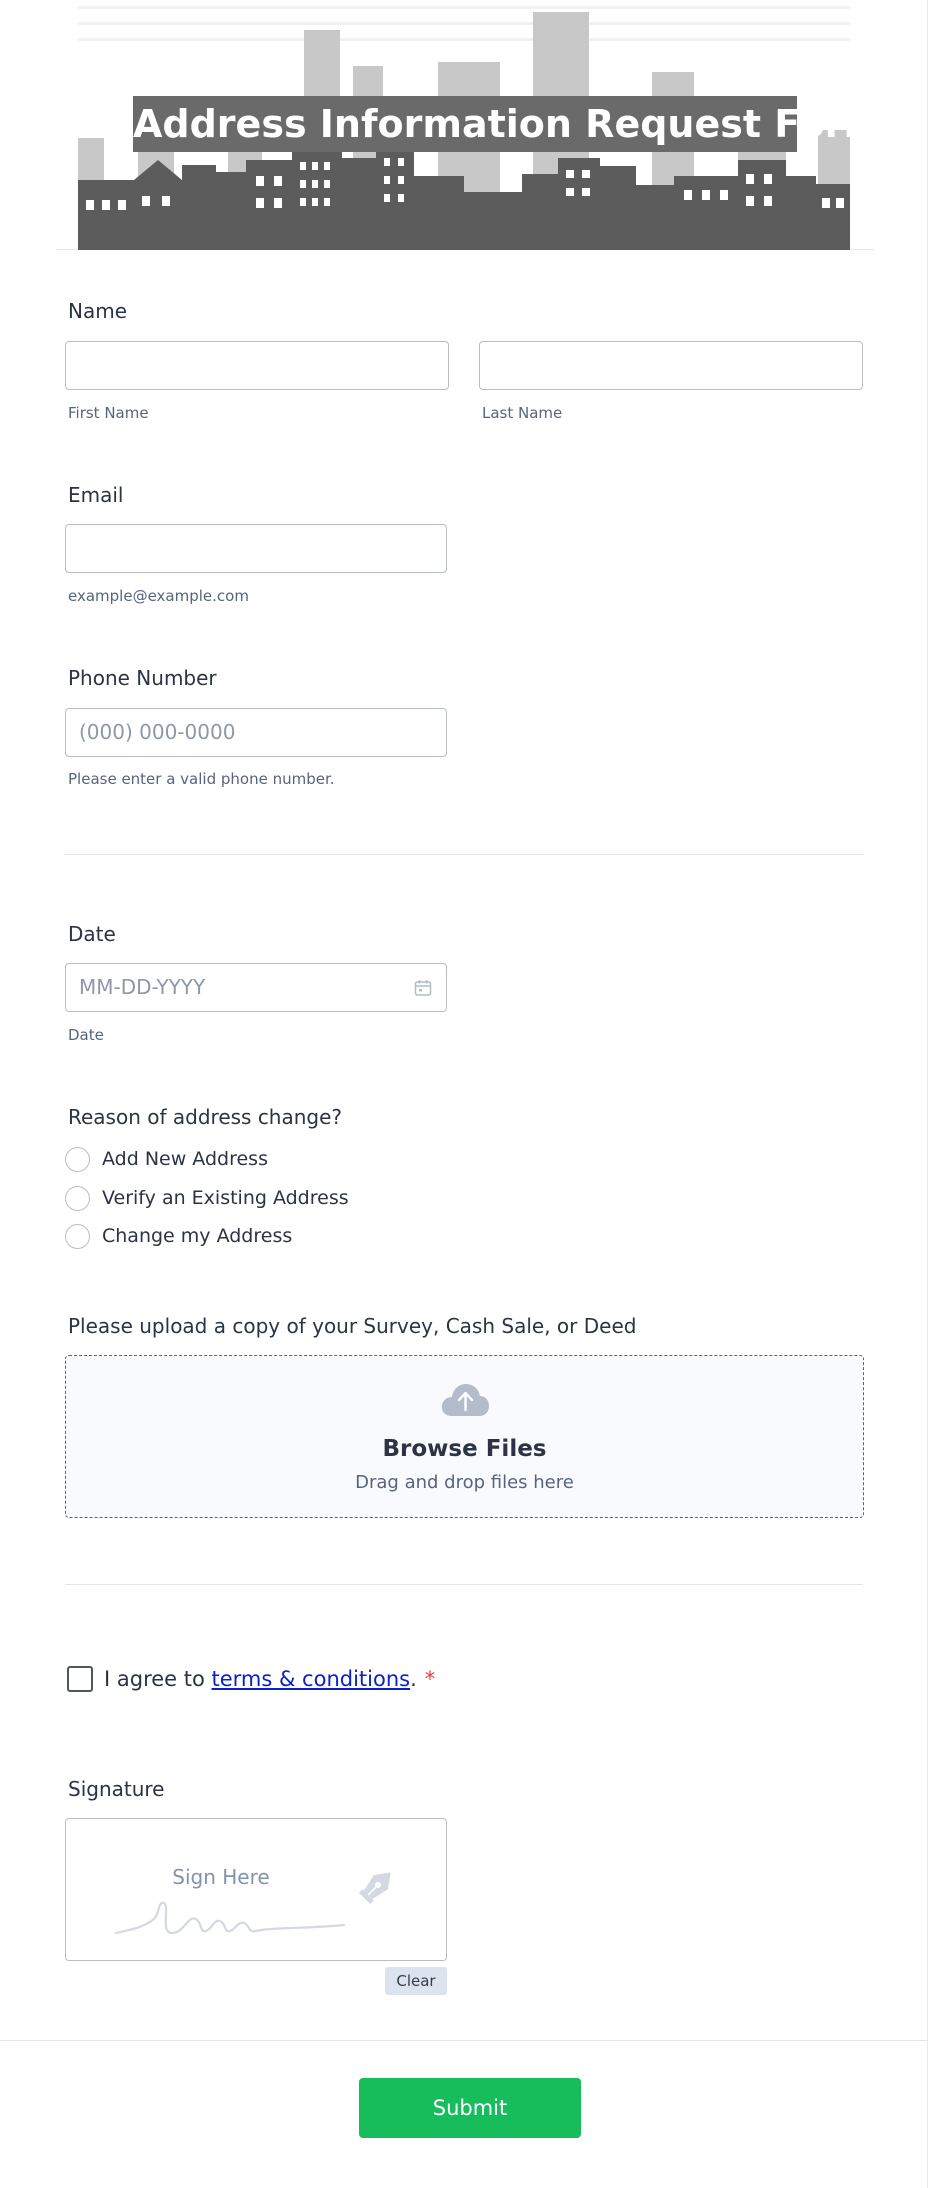 This screenshot has width=930, height=2188. What do you see at coordinates (413, 1679) in the screenshot?
I see `terms-suffix: .` at bounding box center [413, 1679].